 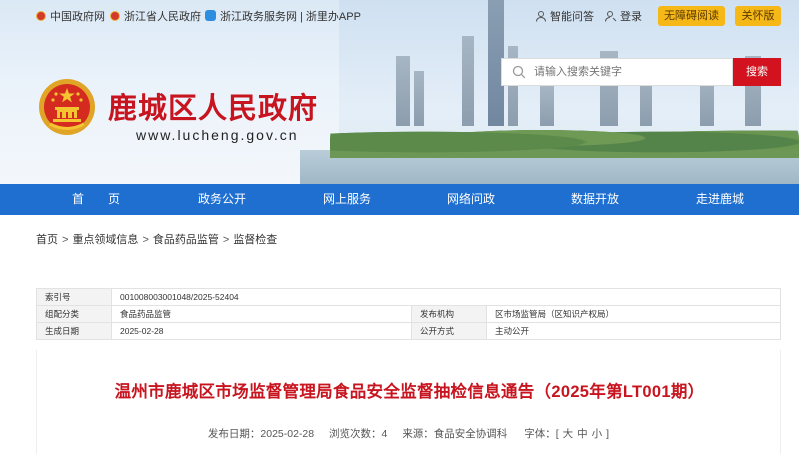 I want to click on search-button: 搜索, so click(x=757, y=72).